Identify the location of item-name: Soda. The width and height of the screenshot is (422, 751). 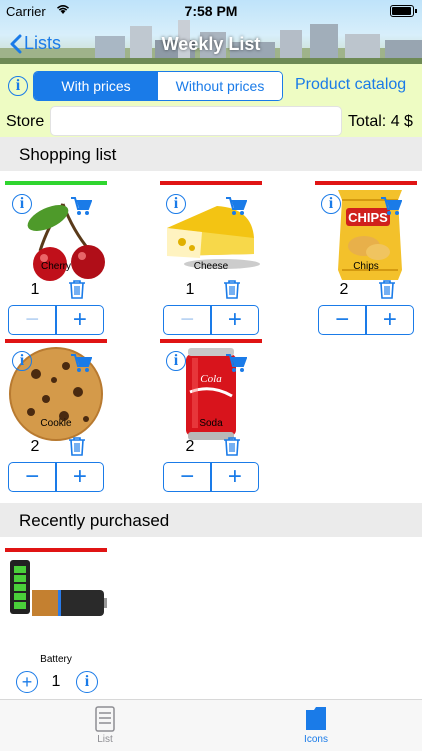
(211, 423).